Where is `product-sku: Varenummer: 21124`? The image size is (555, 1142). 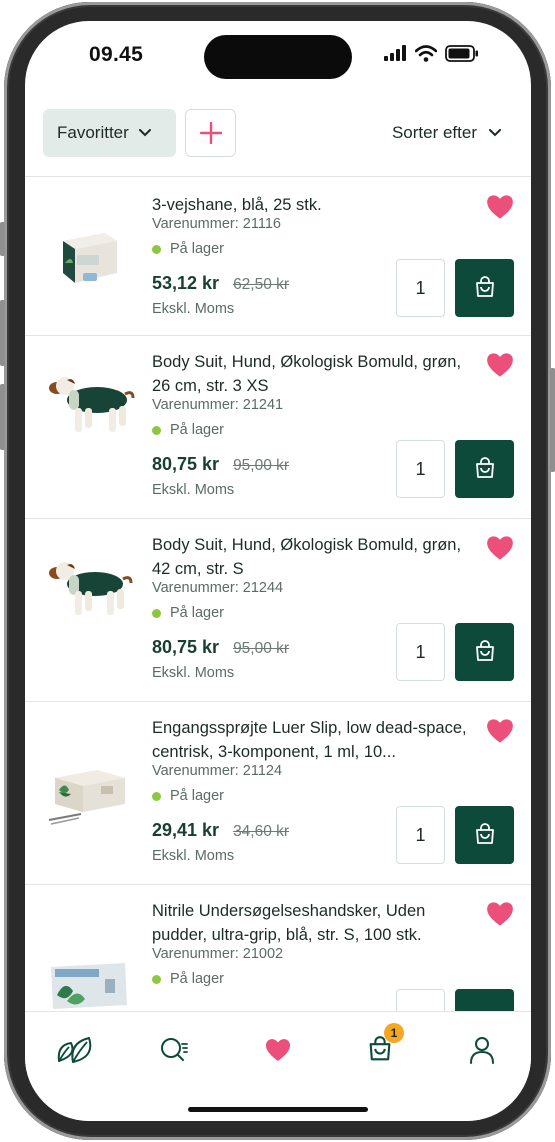 product-sku: Varenummer: 21124 is located at coordinates (217, 771).